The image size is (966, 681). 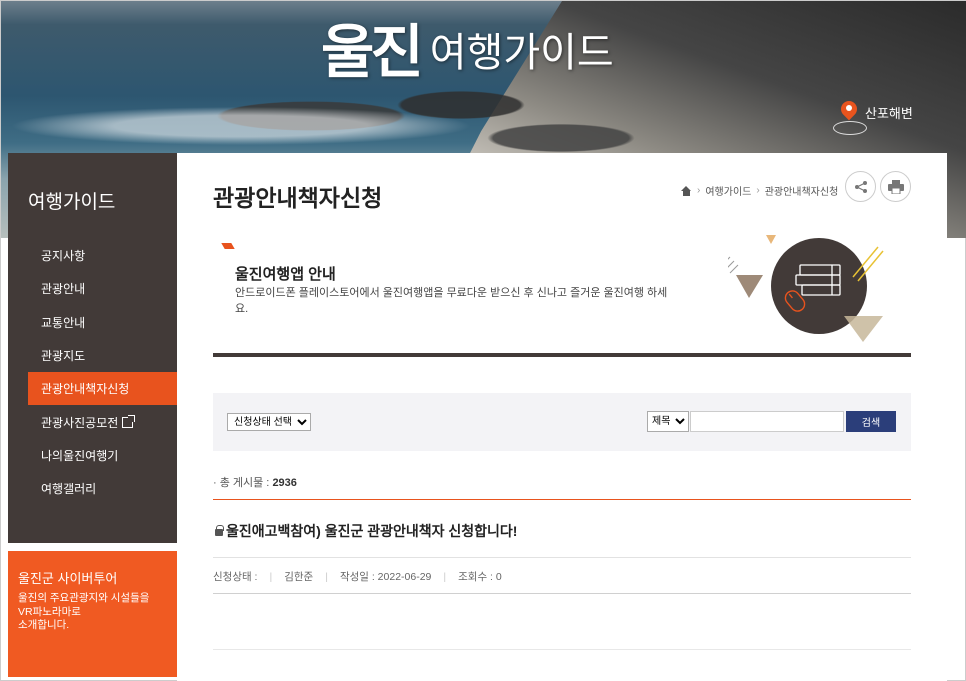 What do you see at coordinates (521, 53) in the screenshot?
I see `hero-subtitle: 여행가이드` at bounding box center [521, 53].